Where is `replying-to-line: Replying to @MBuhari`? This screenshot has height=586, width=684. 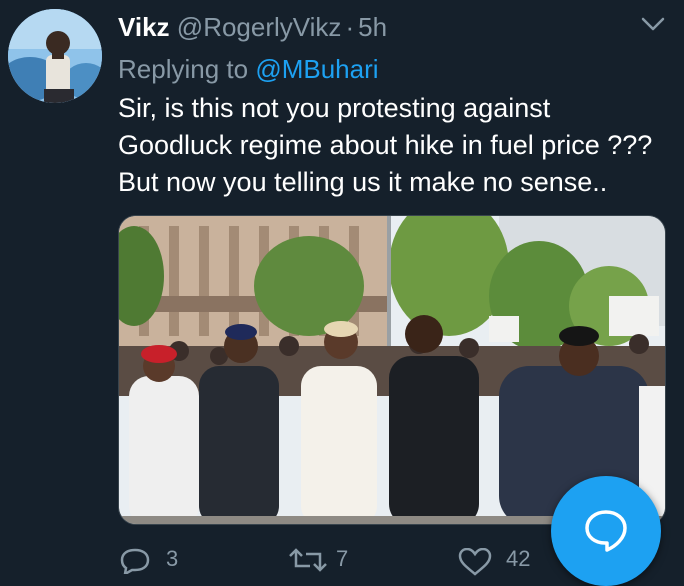 replying-to-line: Replying to @MBuhari is located at coordinates (248, 69).